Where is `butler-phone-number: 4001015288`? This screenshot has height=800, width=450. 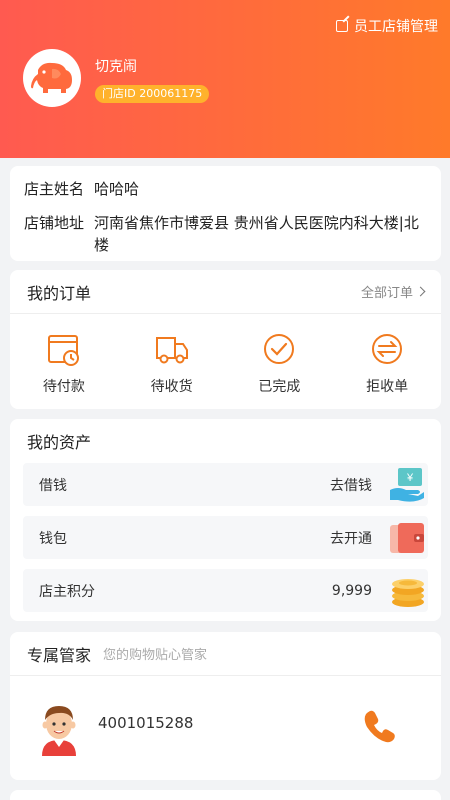
butler-phone-number: 4001015288 is located at coordinates (146, 723).